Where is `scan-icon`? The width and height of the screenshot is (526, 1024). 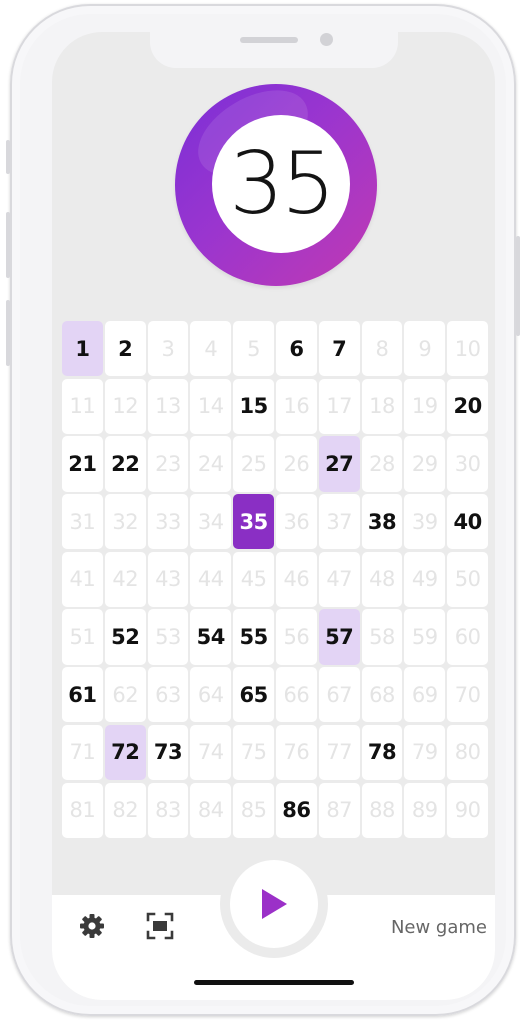 scan-icon is located at coordinates (160, 926).